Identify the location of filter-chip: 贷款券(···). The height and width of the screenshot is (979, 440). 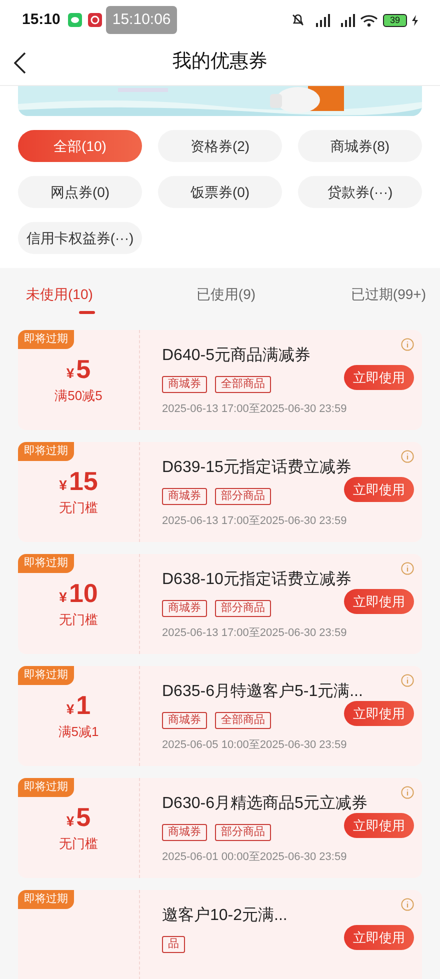
(360, 192).